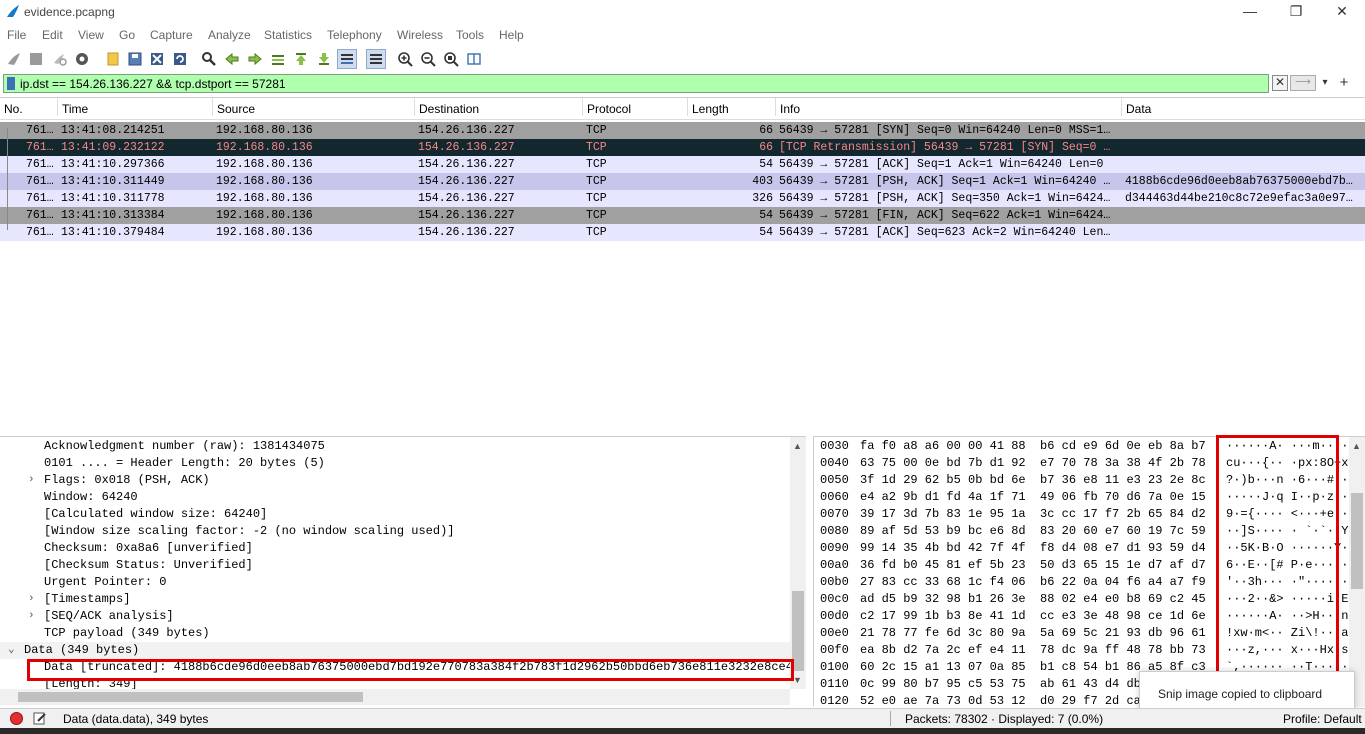 Image resolution: width=1365 pixels, height=734 pixels. I want to click on minimize-button: —, so click(1250, 12).